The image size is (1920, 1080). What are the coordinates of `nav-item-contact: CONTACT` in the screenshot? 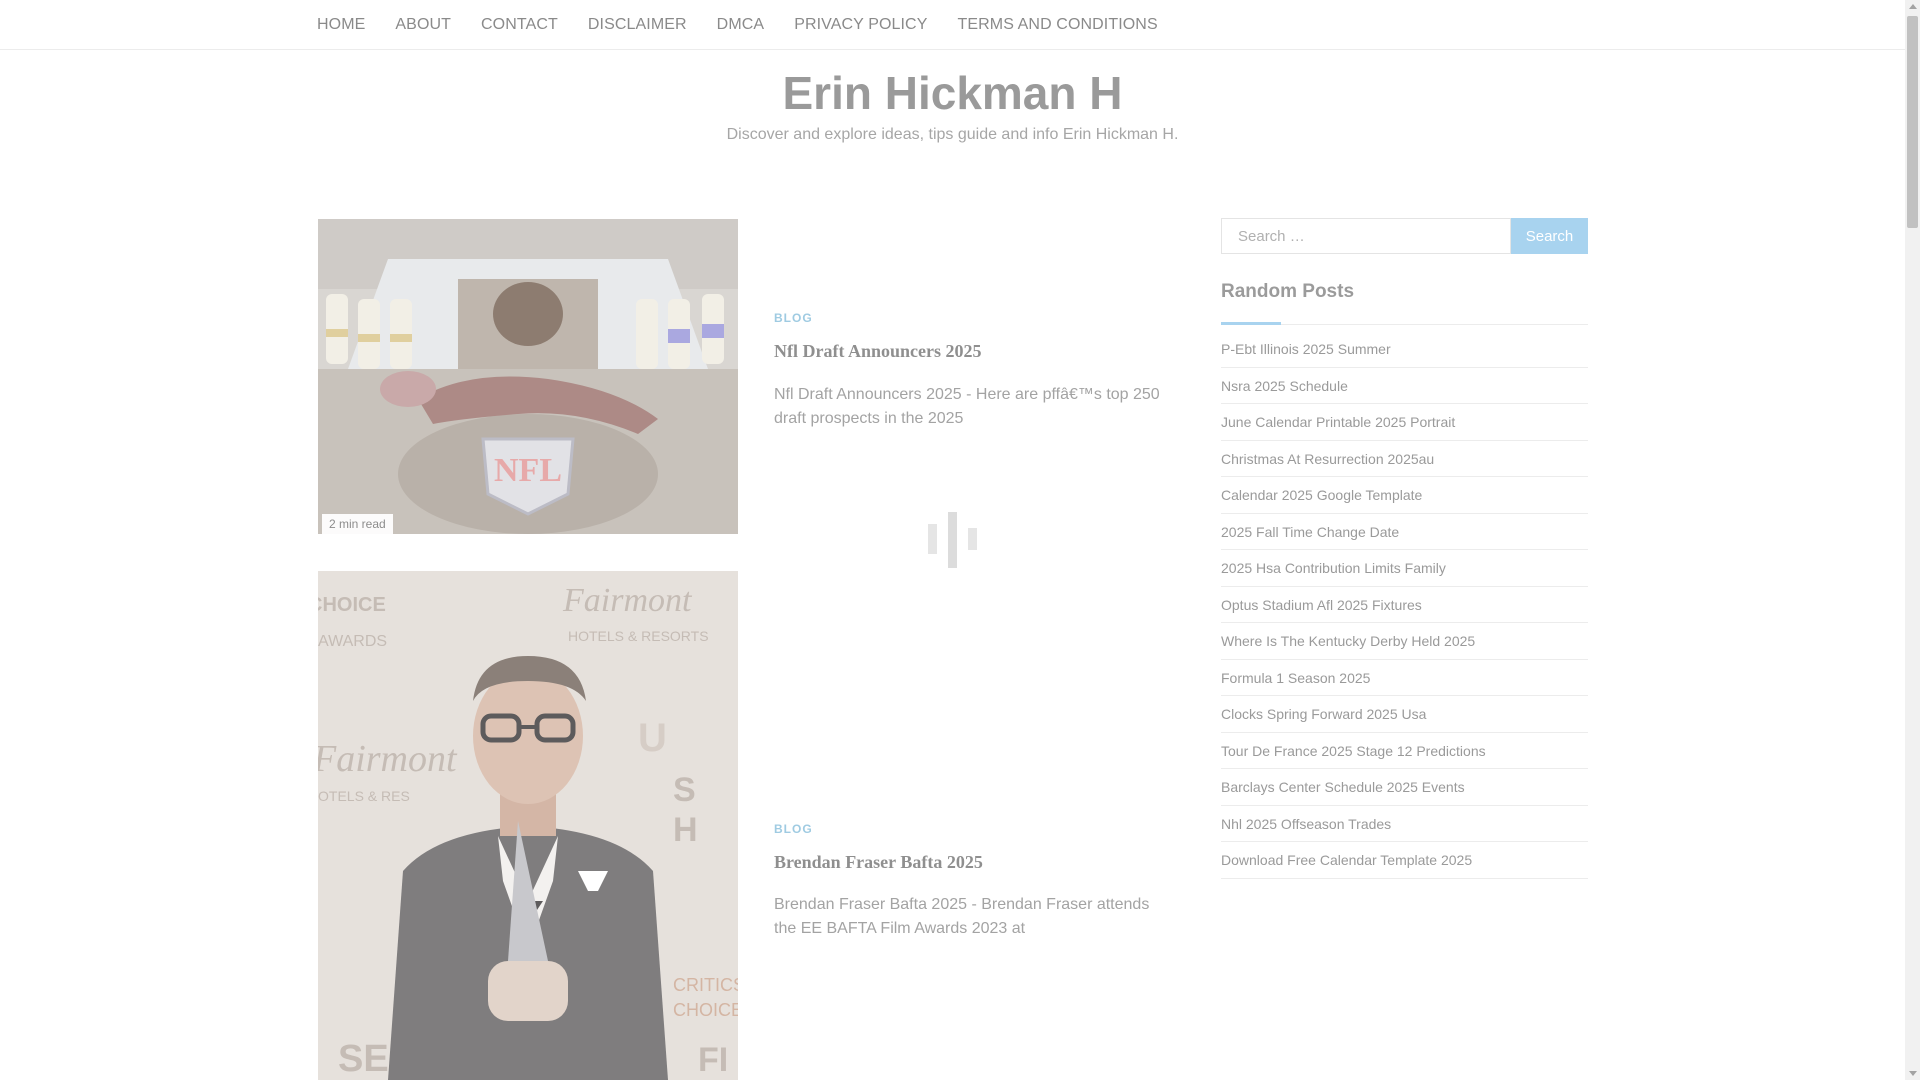 It's located at (519, 25).